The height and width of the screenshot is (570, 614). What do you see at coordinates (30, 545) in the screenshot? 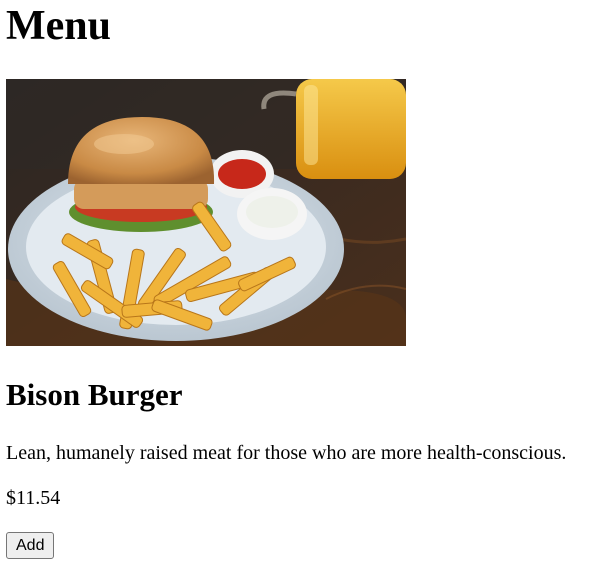
I see `add-button: Add` at bounding box center [30, 545].